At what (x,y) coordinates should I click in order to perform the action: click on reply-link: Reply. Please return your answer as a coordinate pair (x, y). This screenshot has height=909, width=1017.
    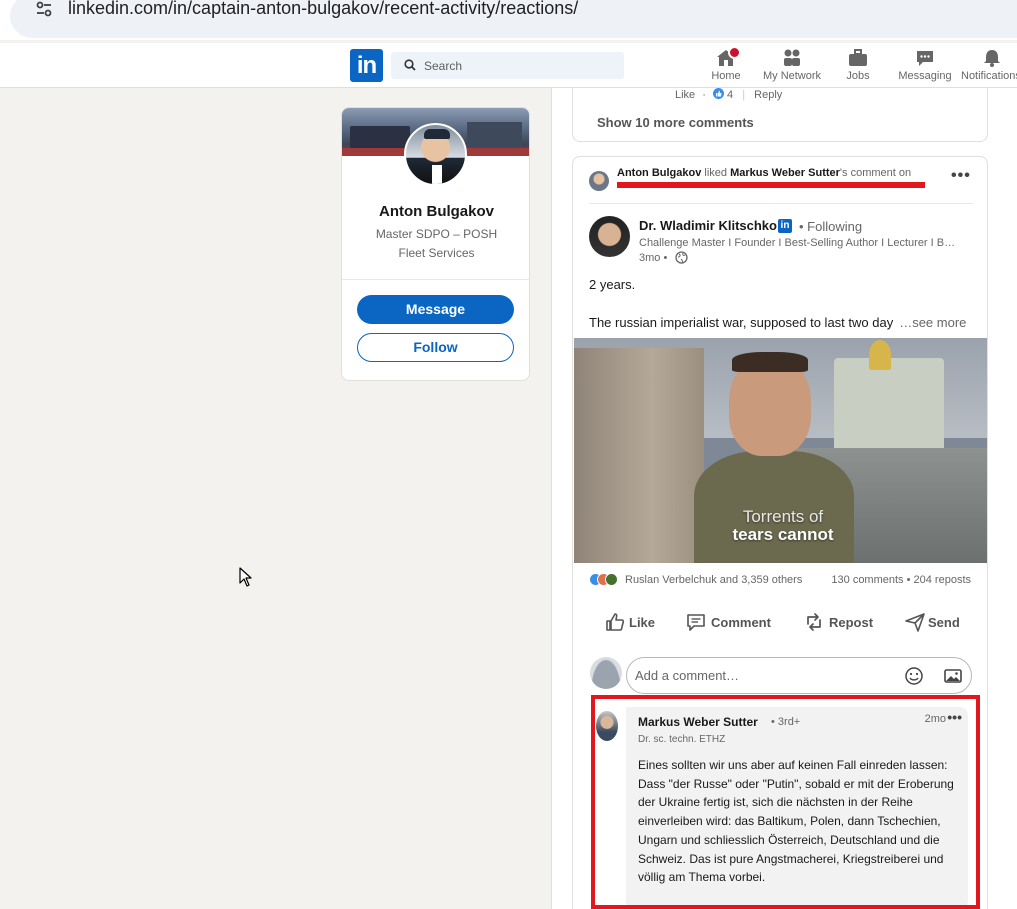
    Looking at the image, I should click on (768, 95).